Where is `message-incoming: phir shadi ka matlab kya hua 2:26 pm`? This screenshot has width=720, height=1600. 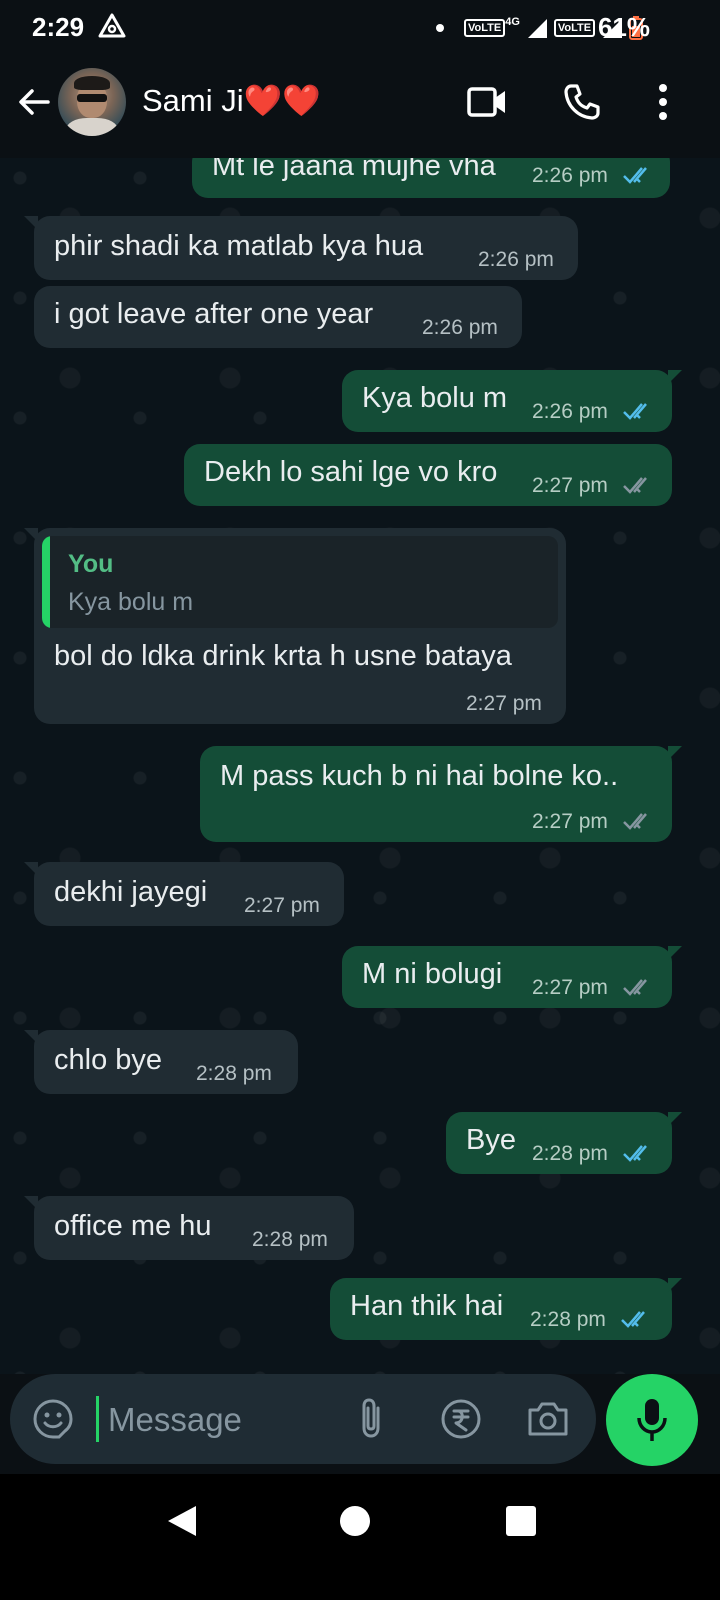
message-incoming: phir shadi ka matlab kya hua 2:26 pm is located at coordinates (301, 248).